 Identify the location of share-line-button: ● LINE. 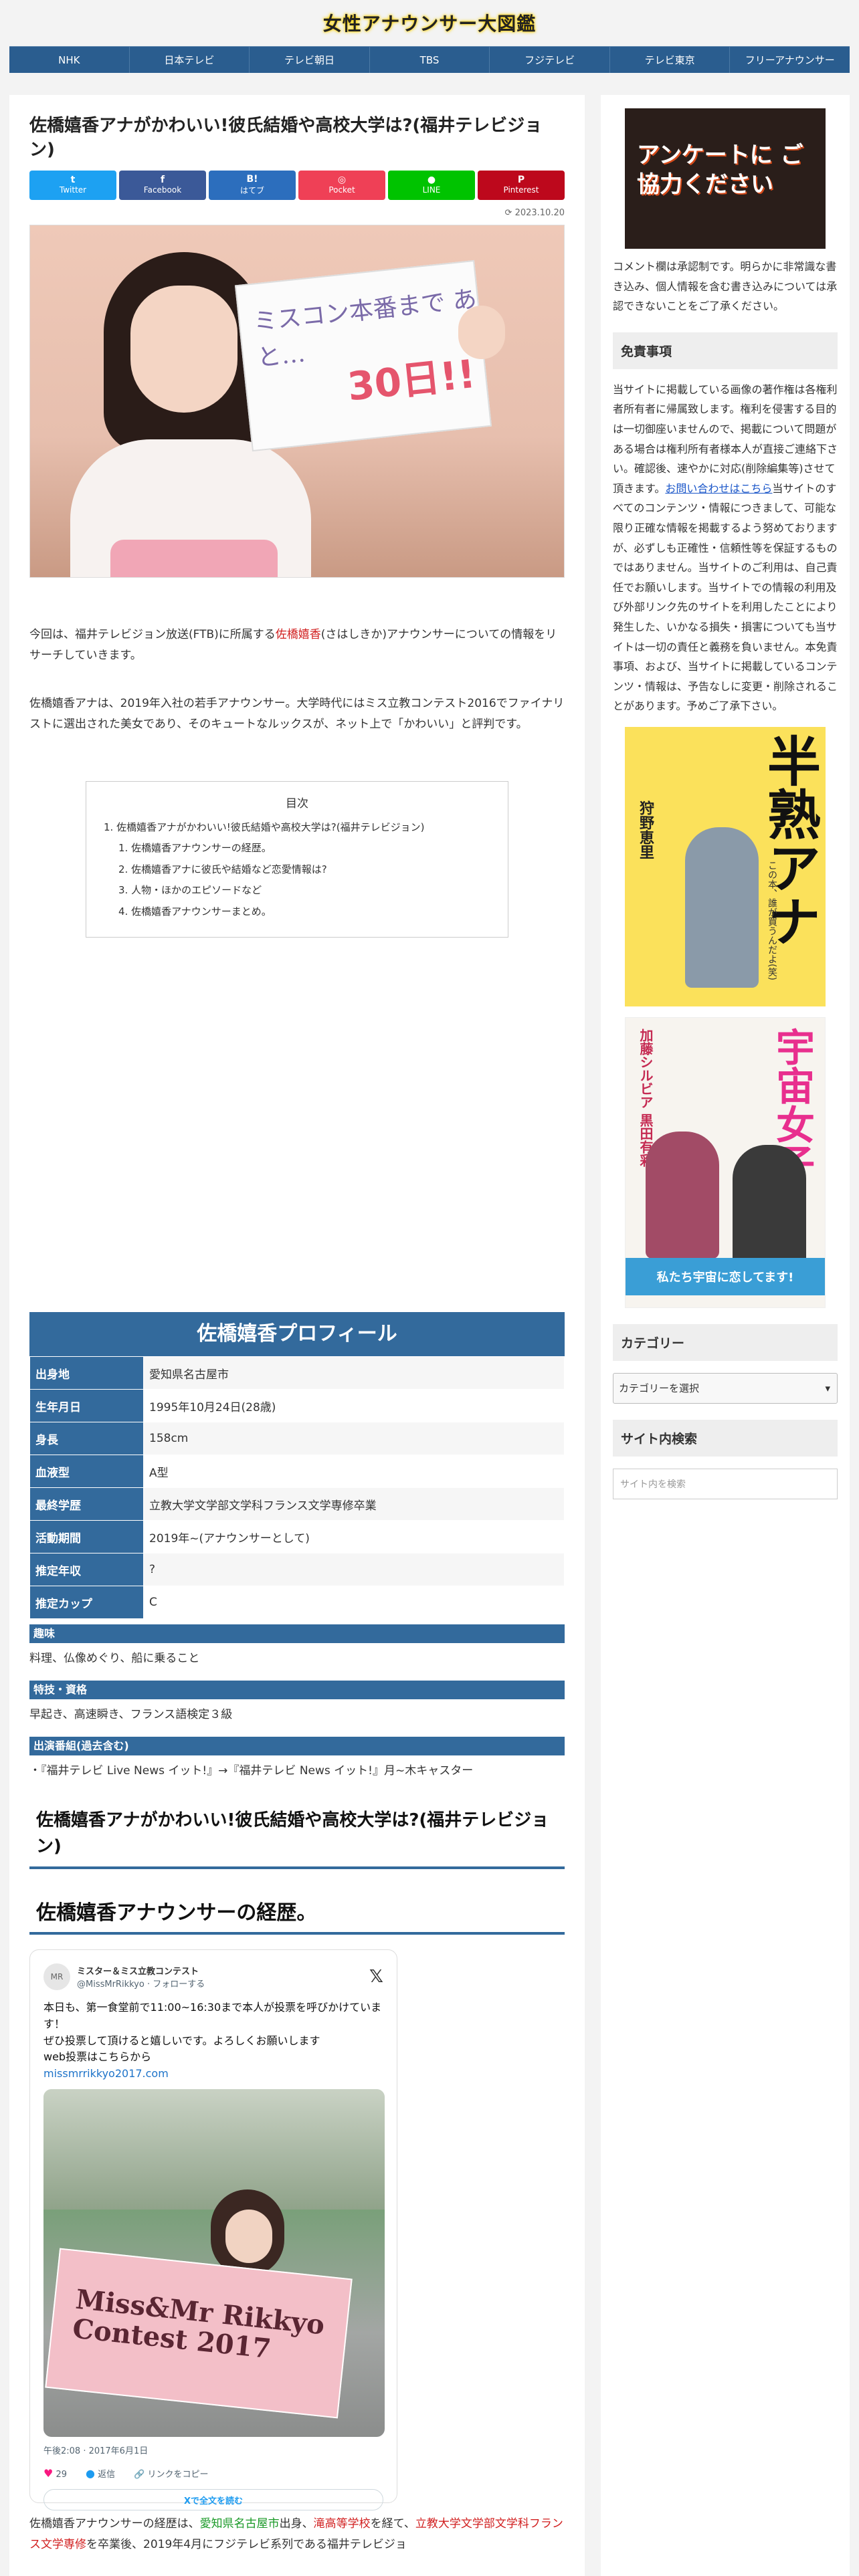
(432, 185).